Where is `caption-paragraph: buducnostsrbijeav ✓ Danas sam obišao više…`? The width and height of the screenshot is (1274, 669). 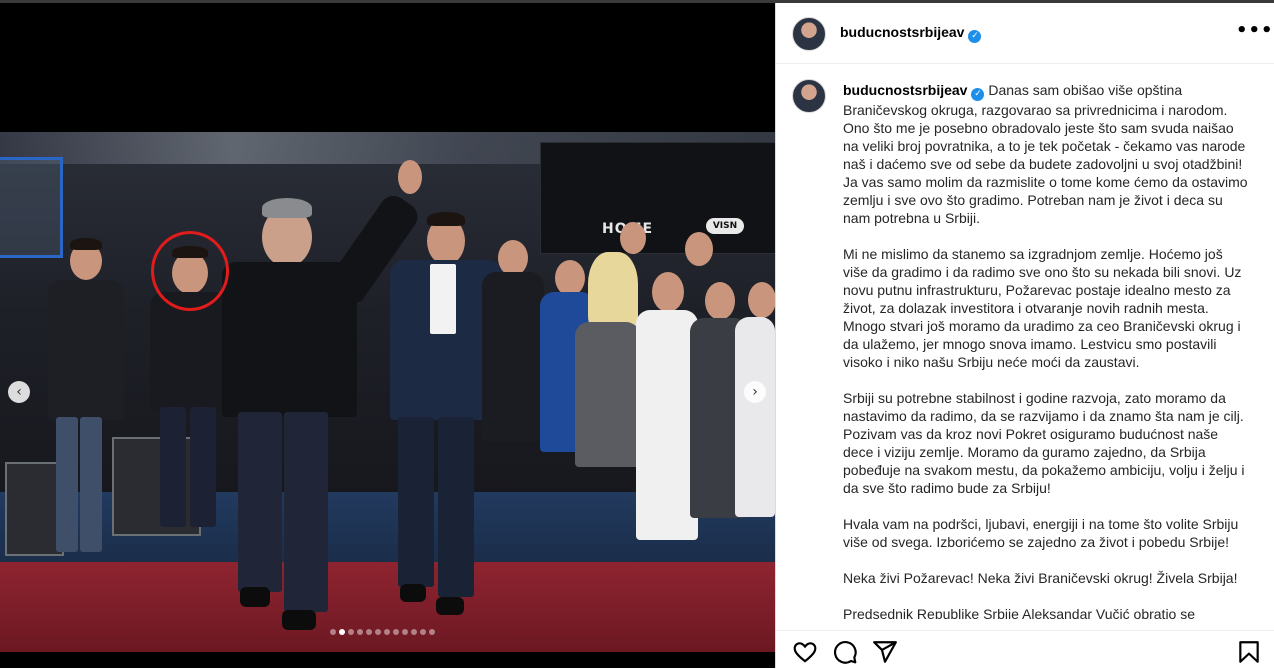 caption-paragraph: buducnostsrbijeav ✓ Danas sam obišao više… is located at coordinates (1045, 154).